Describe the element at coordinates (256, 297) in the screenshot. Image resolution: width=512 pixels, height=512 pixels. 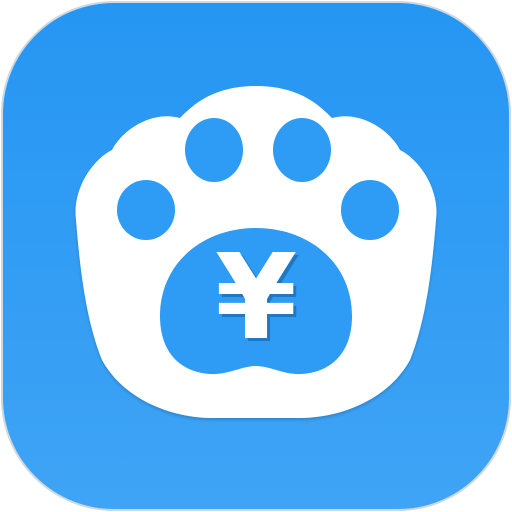
I see `currency-symbol: ¥` at that location.